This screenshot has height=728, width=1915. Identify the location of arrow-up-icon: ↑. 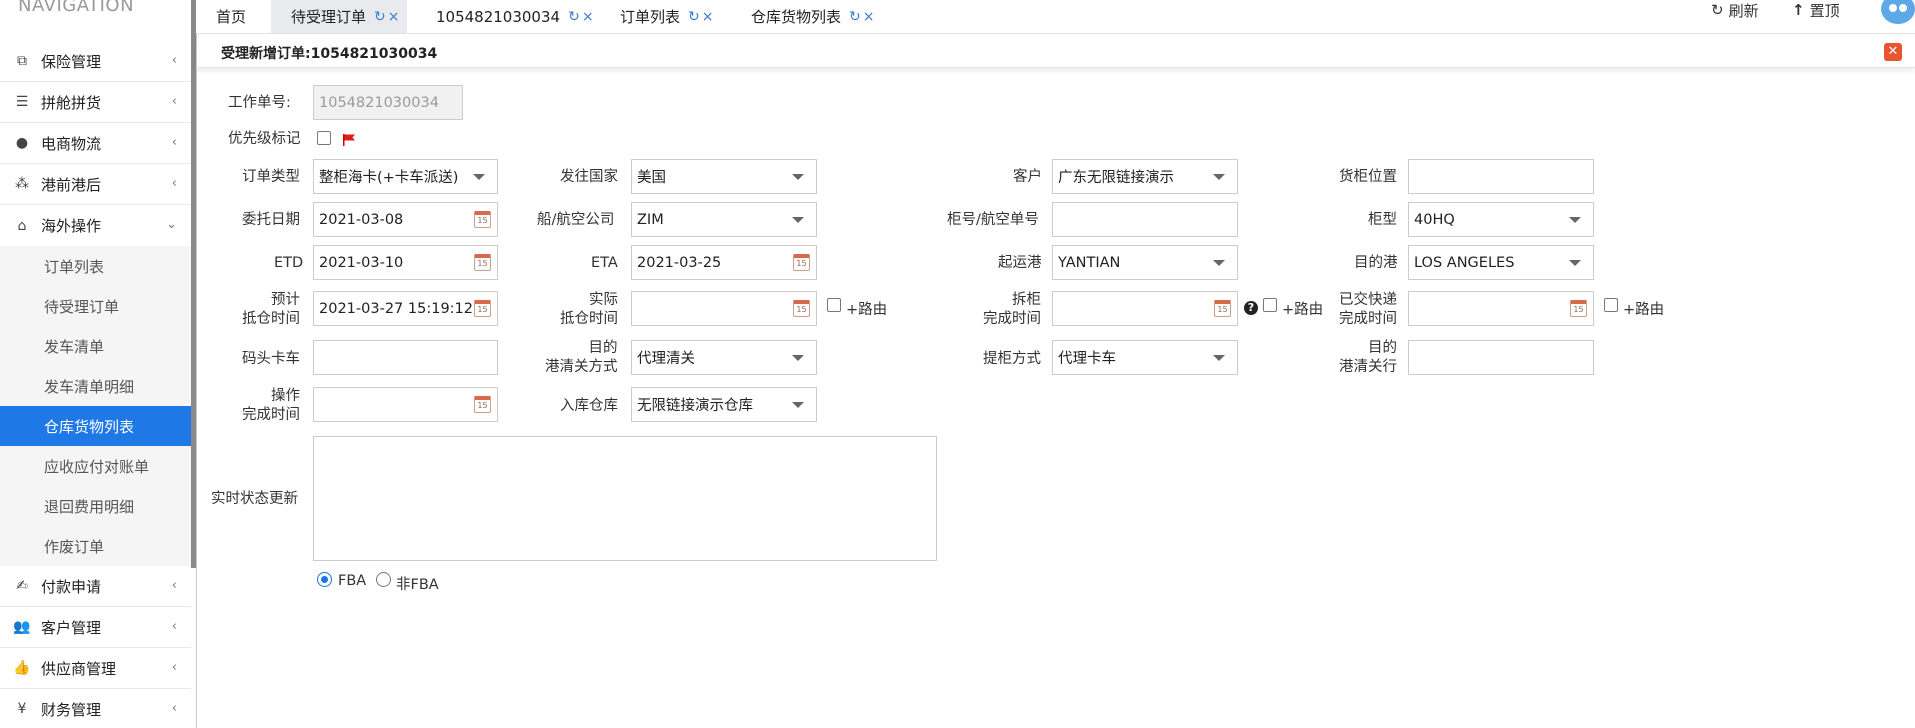
(1798, 10).